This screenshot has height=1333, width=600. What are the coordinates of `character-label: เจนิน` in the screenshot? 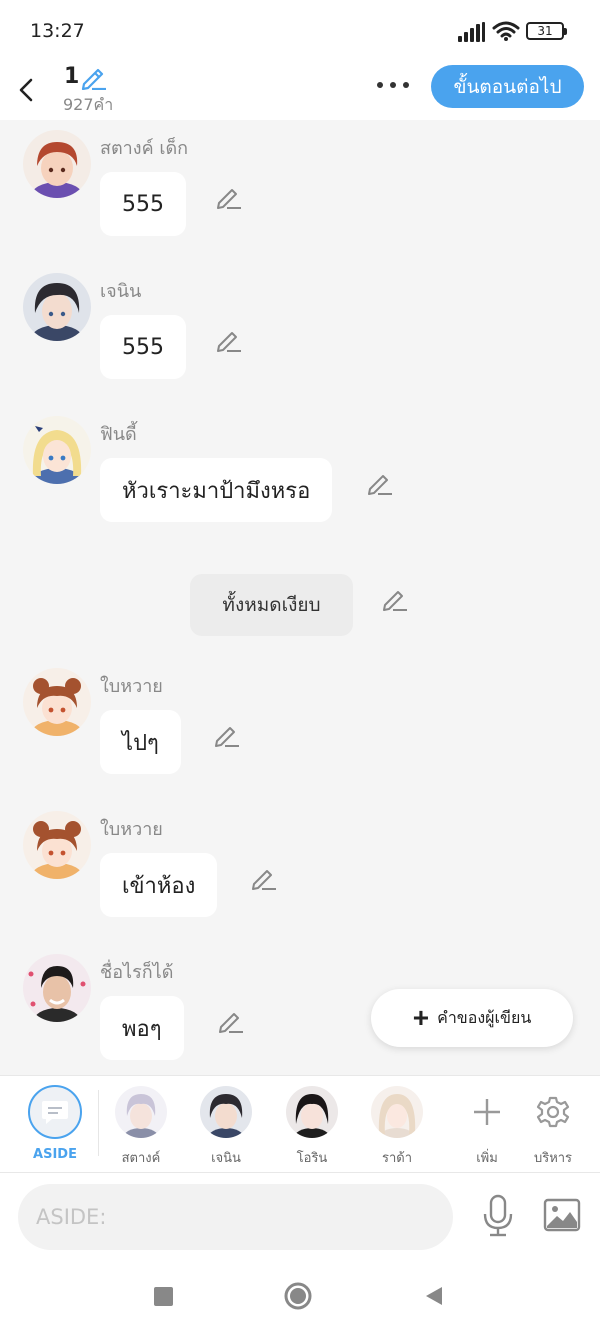 It's located at (226, 1158).